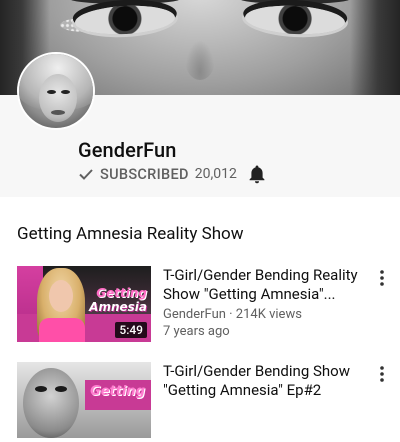 This screenshot has width=400, height=442. What do you see at coordinates (257, 174) in the screenshot?
I see `bell-icon` at bounding box center [257, 174].